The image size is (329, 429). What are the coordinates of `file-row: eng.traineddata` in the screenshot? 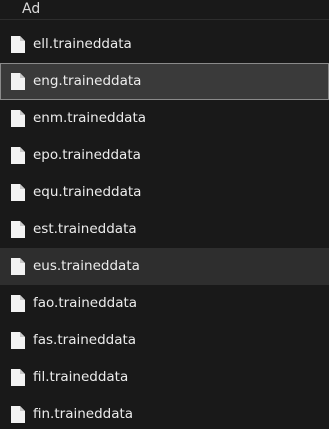 It's located at (164, 81).